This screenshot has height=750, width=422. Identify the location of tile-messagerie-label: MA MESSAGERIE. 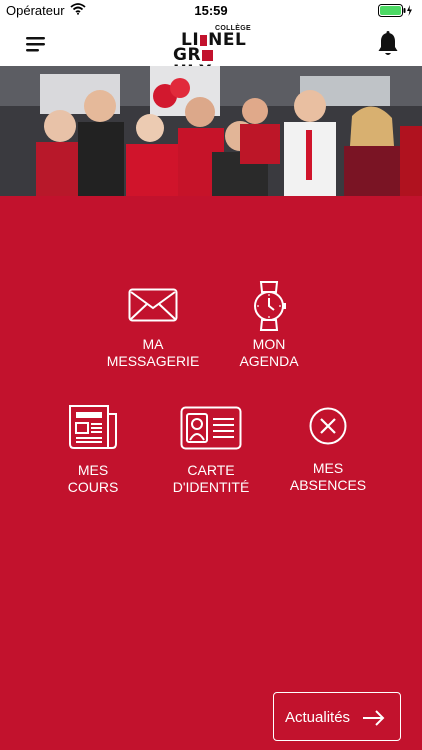
(153, 352).